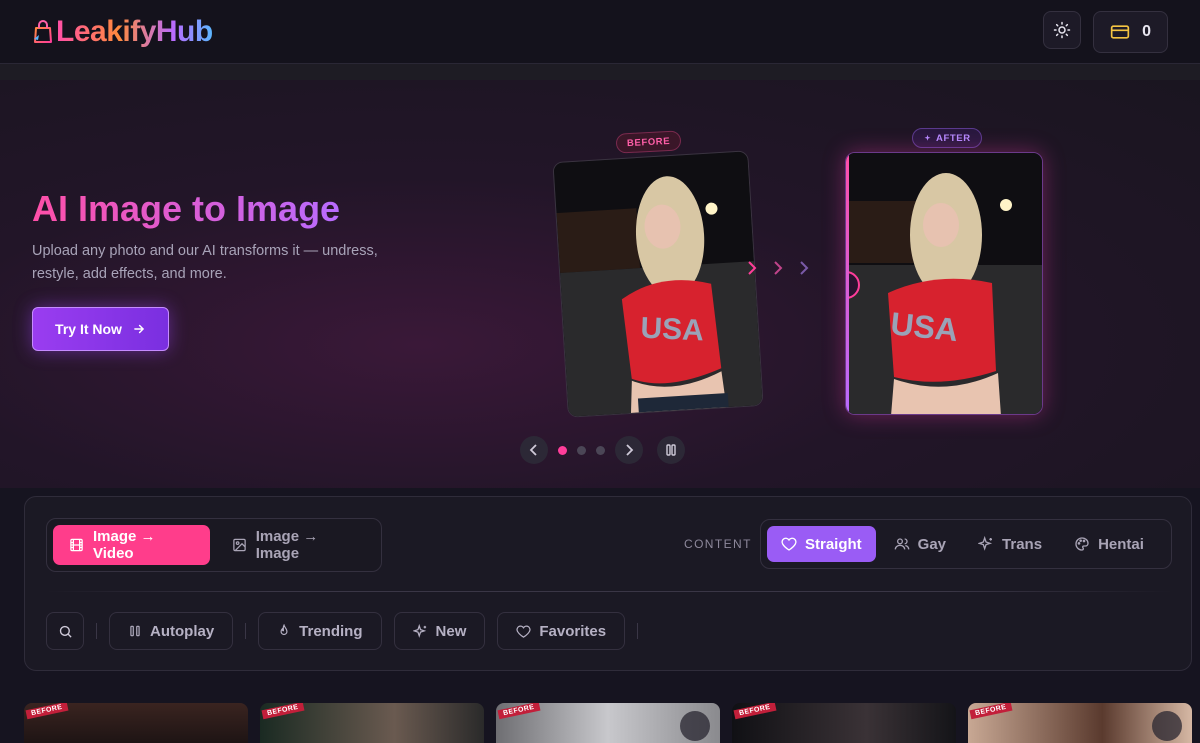 The image size is (1200, 743). I want to click on mode-switcher: Image → Video Image → Image, so click(214, 545).